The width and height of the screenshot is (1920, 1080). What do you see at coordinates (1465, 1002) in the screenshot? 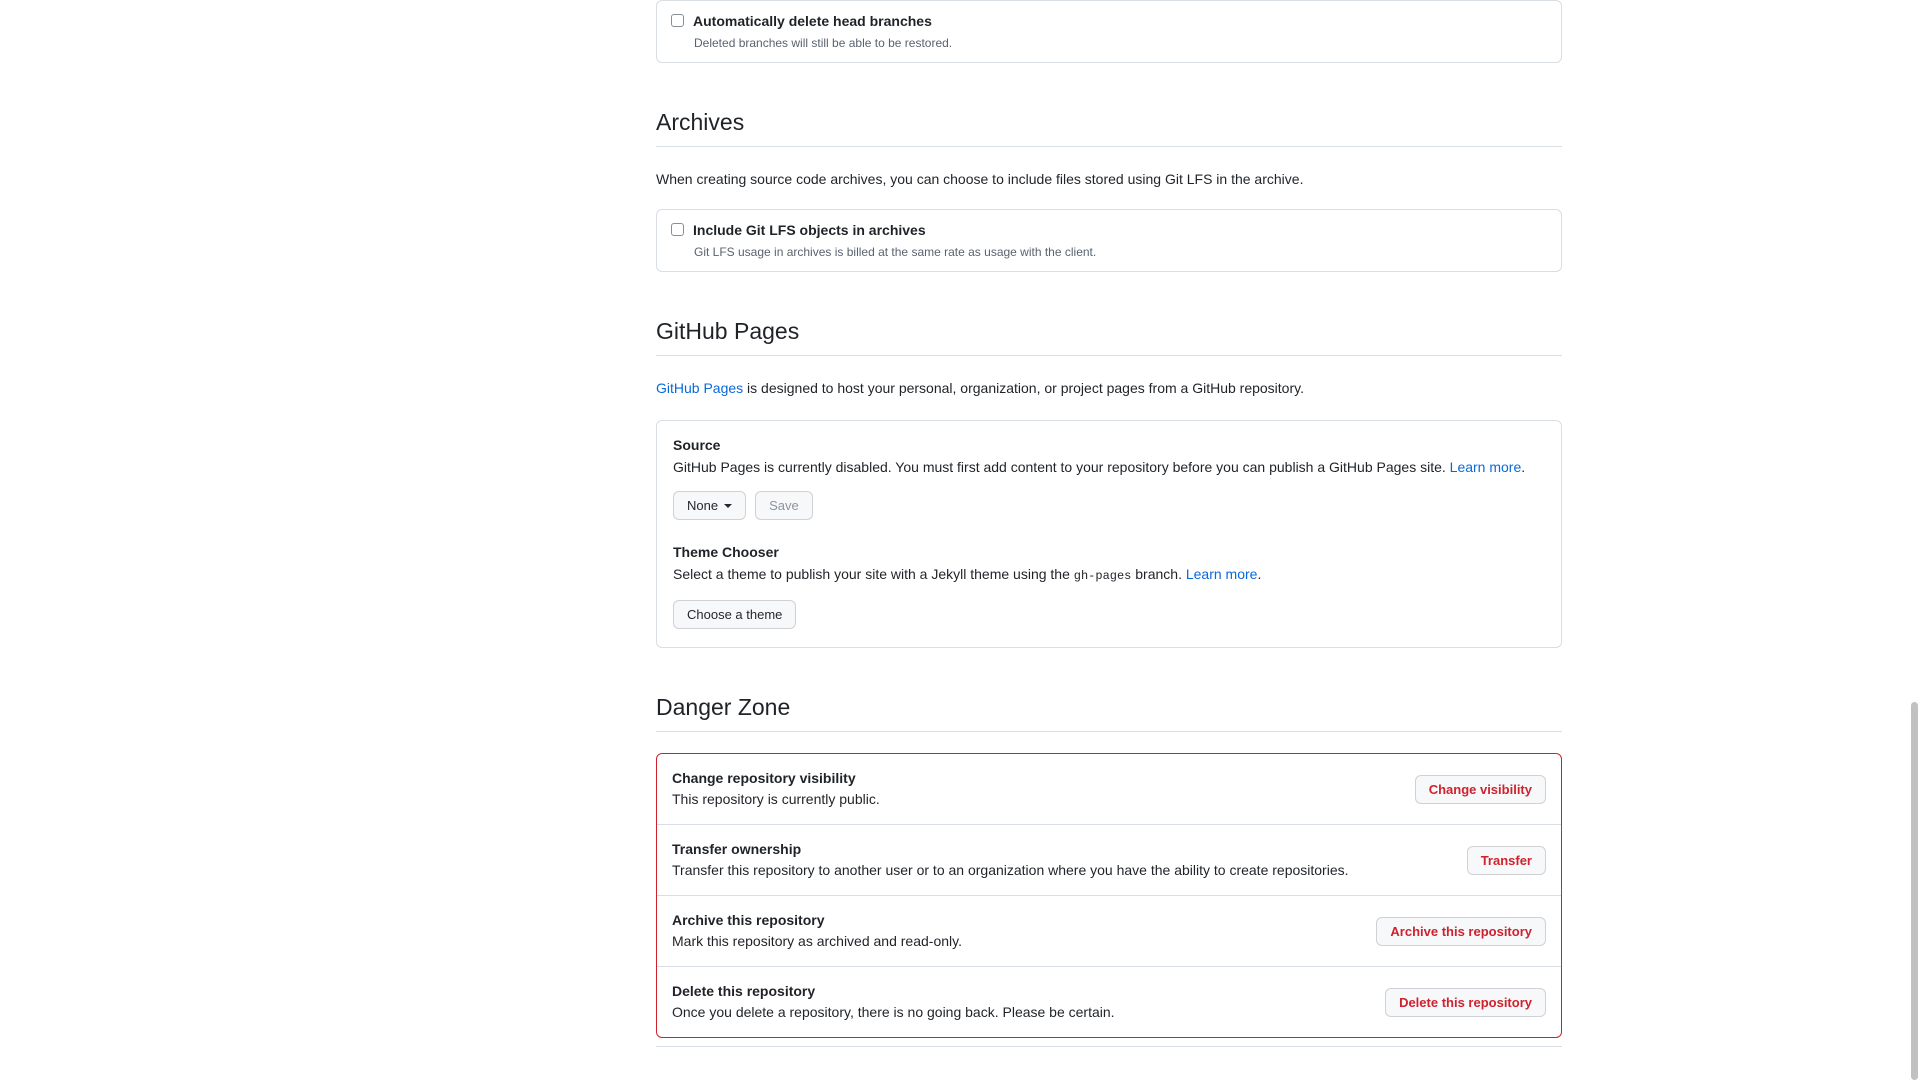
I see `delete-repository-button: Delete this repository` at bounding box center [1465, 1002].